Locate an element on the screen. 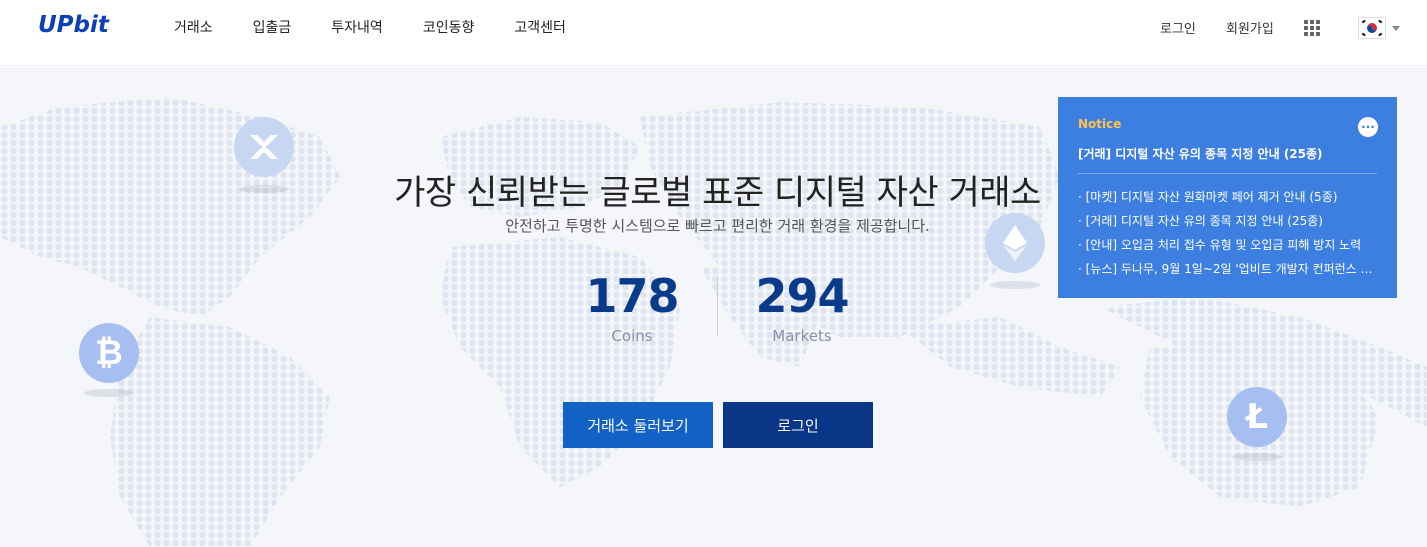 This screenshot has height=547, width=1427. notice-headline-link: [거래] 디지털 자산 유의 종목 지정 안내 (25종) is located at coordinates (1228, 153).